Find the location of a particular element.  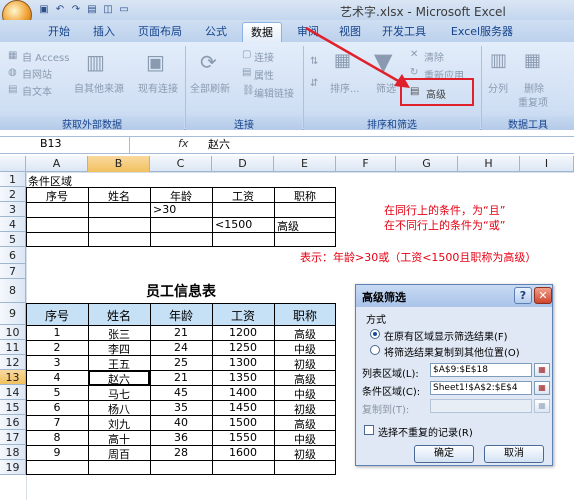

tab-page-layout: 页面布局 is located at coordinates (160, 32).